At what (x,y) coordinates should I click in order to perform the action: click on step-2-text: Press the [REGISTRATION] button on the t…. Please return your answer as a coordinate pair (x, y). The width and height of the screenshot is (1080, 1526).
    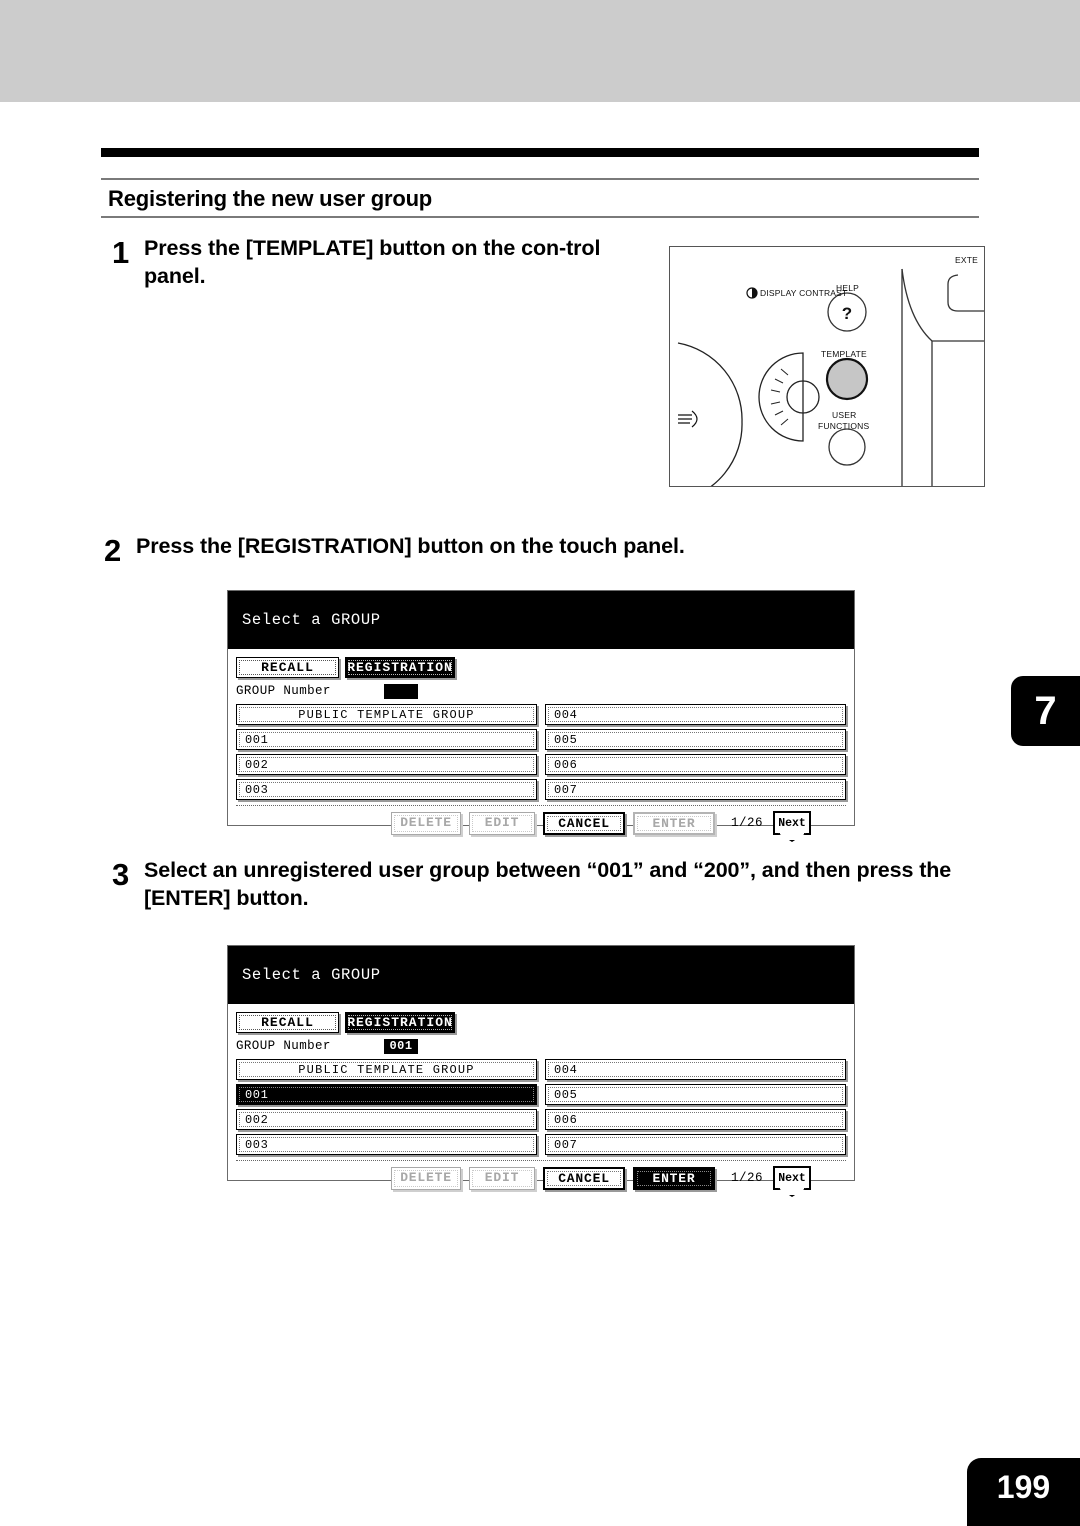
    Looking at the image, I should click on (410, 546).